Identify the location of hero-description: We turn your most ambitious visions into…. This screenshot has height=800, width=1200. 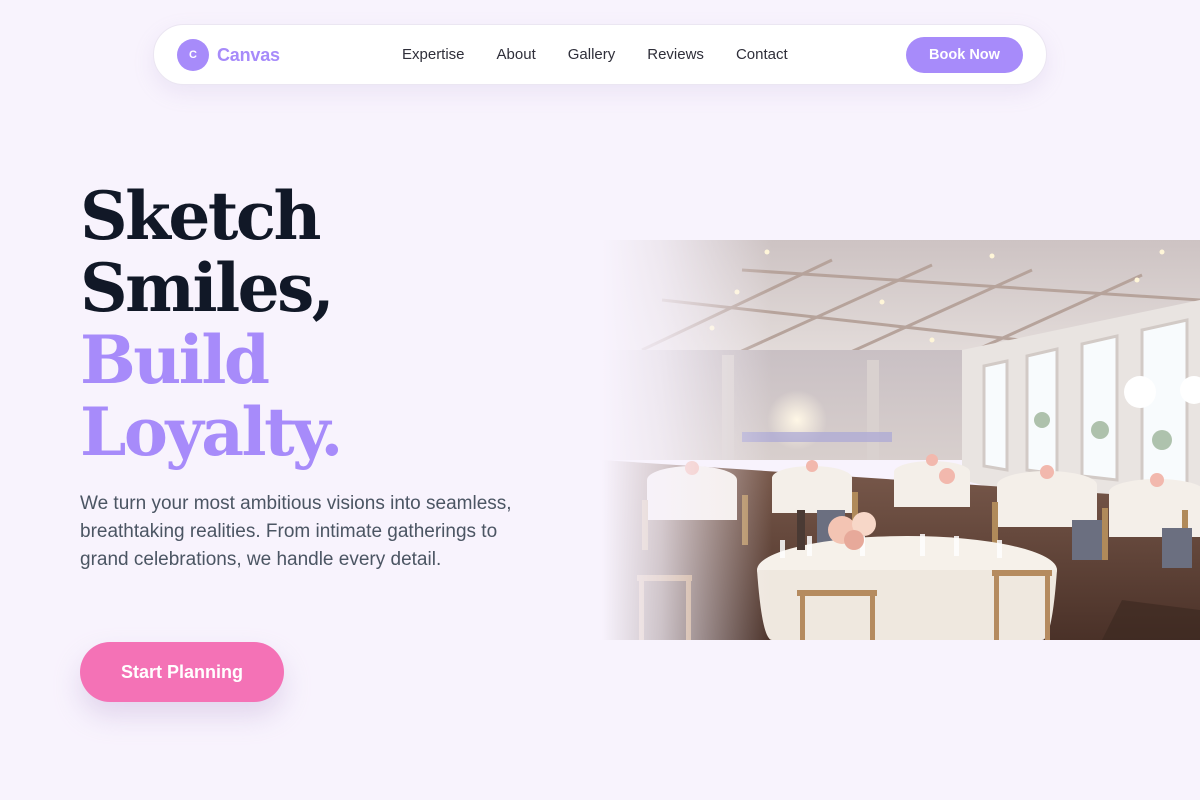
(296, 531).